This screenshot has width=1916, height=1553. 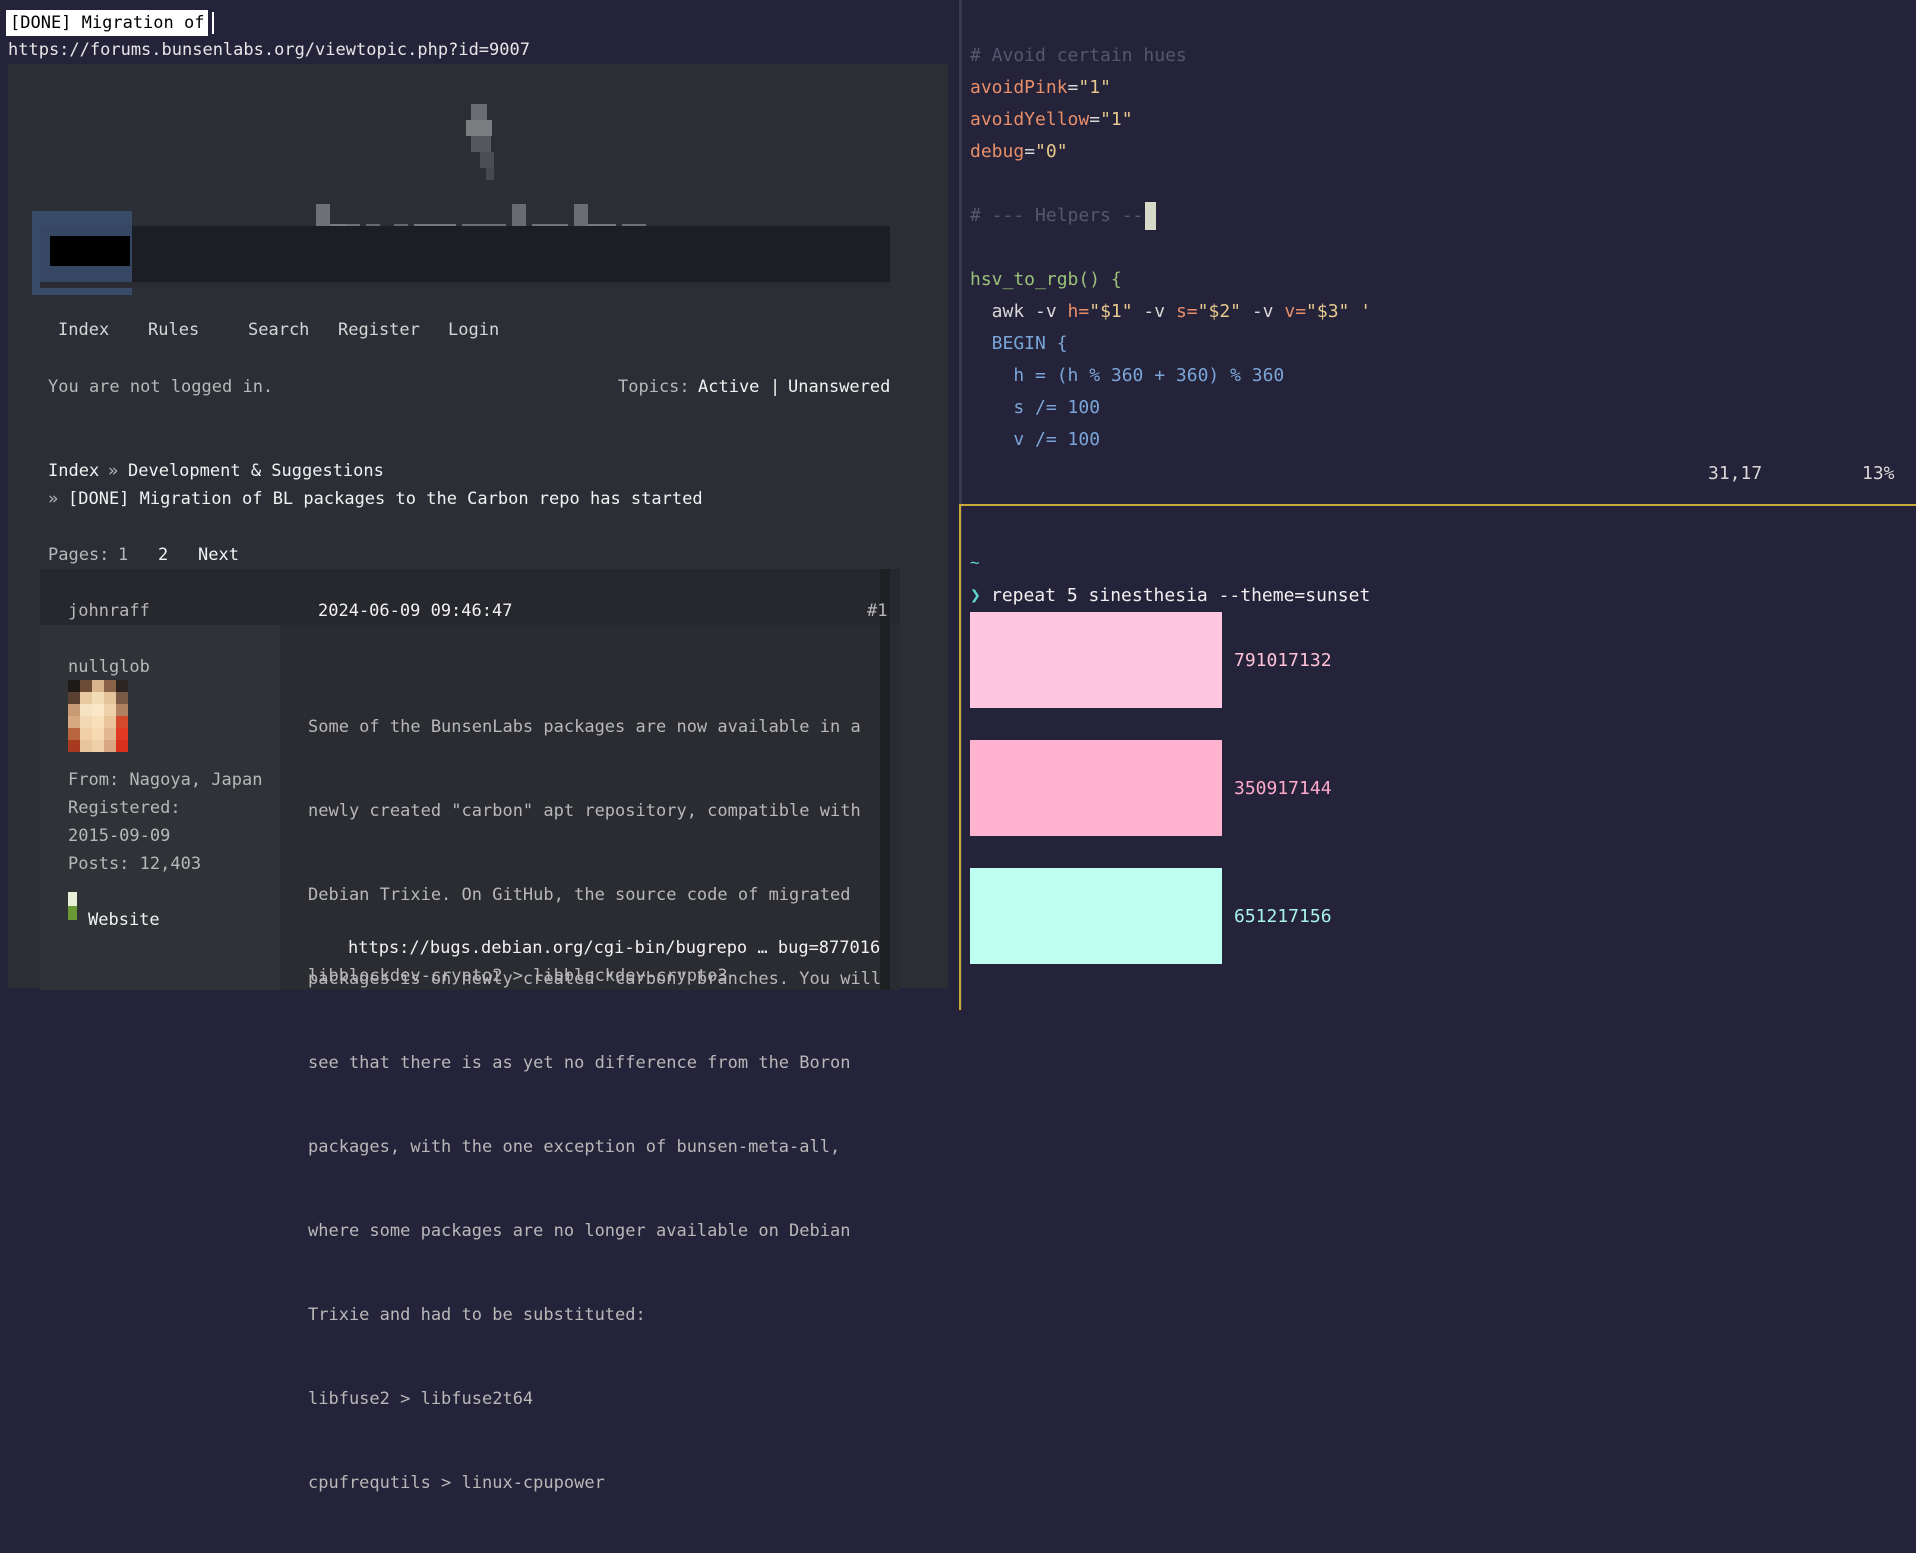 I want to click on post-number: #1, so click(x=877, y=611).